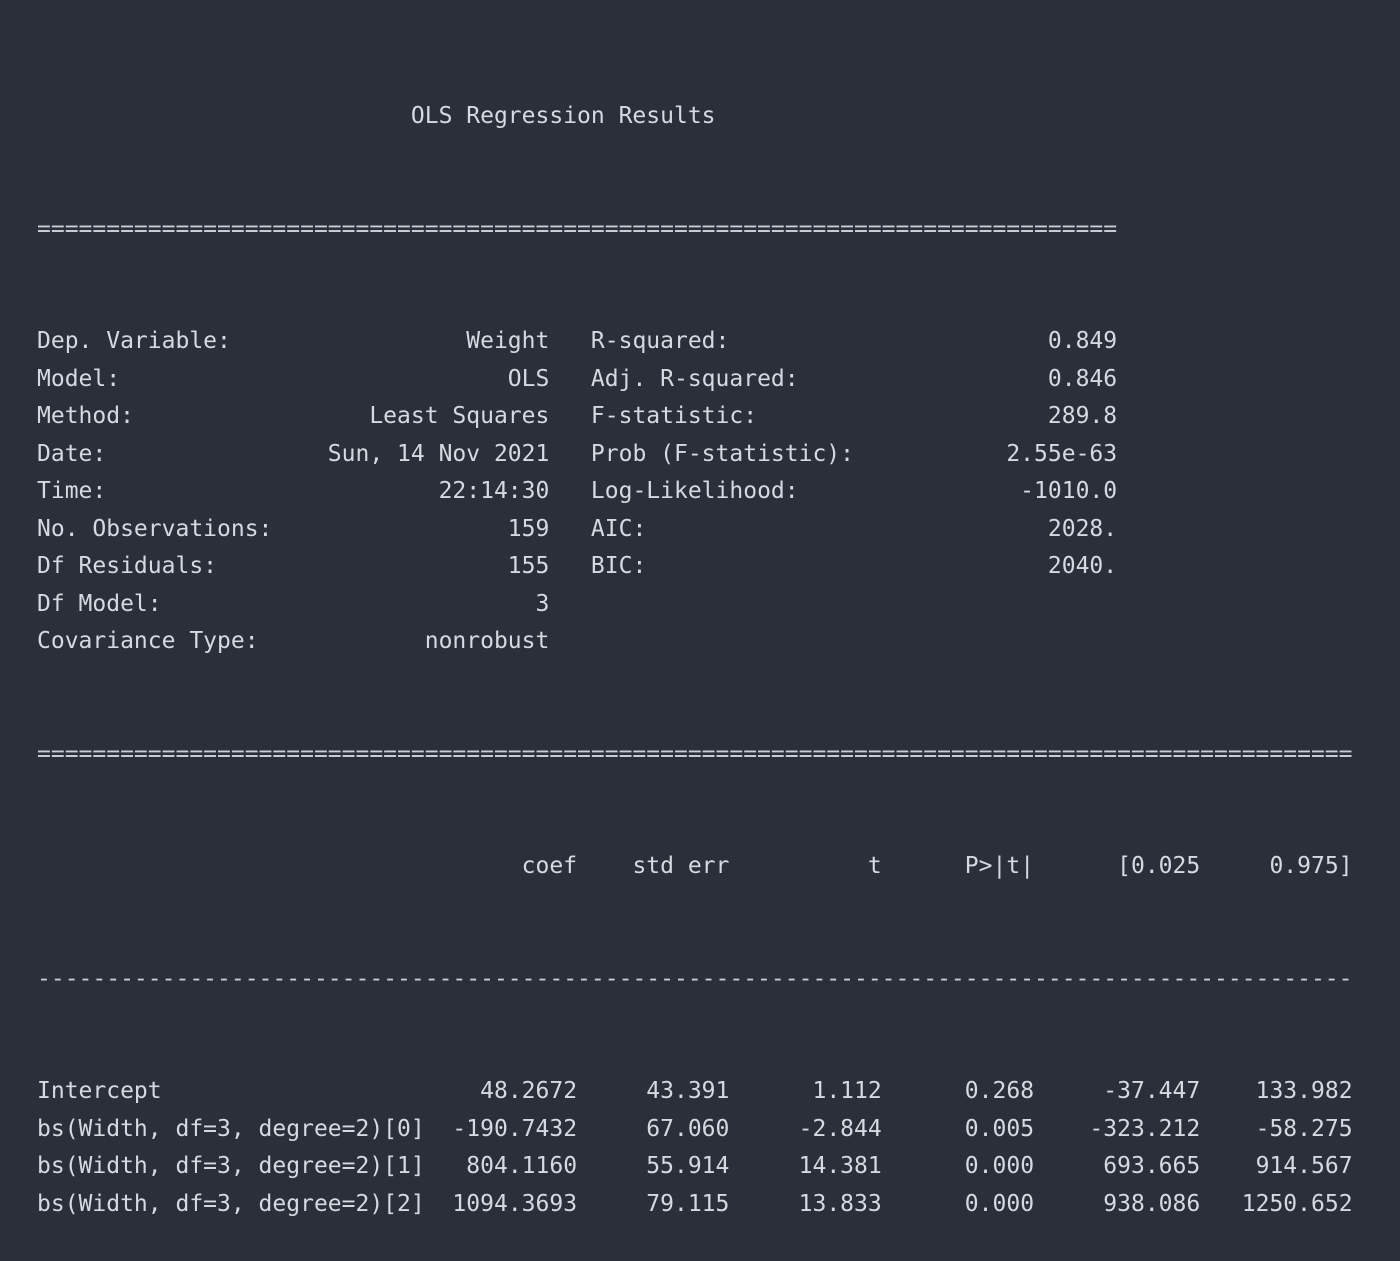 Image resolution: width=1400 pixels, height=1261 pixels. Describe the element at coordinates (1276, 1091) in the screenshot. I see `coef-cell: 133.982` at that location.